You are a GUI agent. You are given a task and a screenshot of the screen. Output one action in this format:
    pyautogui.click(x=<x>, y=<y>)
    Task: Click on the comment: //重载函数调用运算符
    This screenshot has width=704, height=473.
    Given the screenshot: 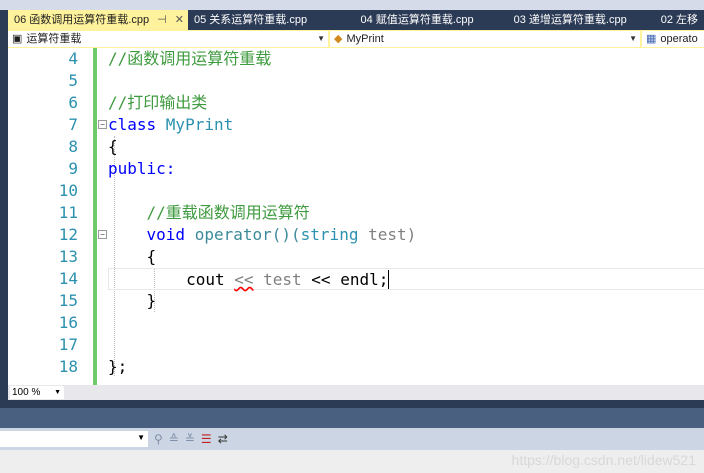 What is the action you would take?
    pyautogui.click(x=209, y=212)
    